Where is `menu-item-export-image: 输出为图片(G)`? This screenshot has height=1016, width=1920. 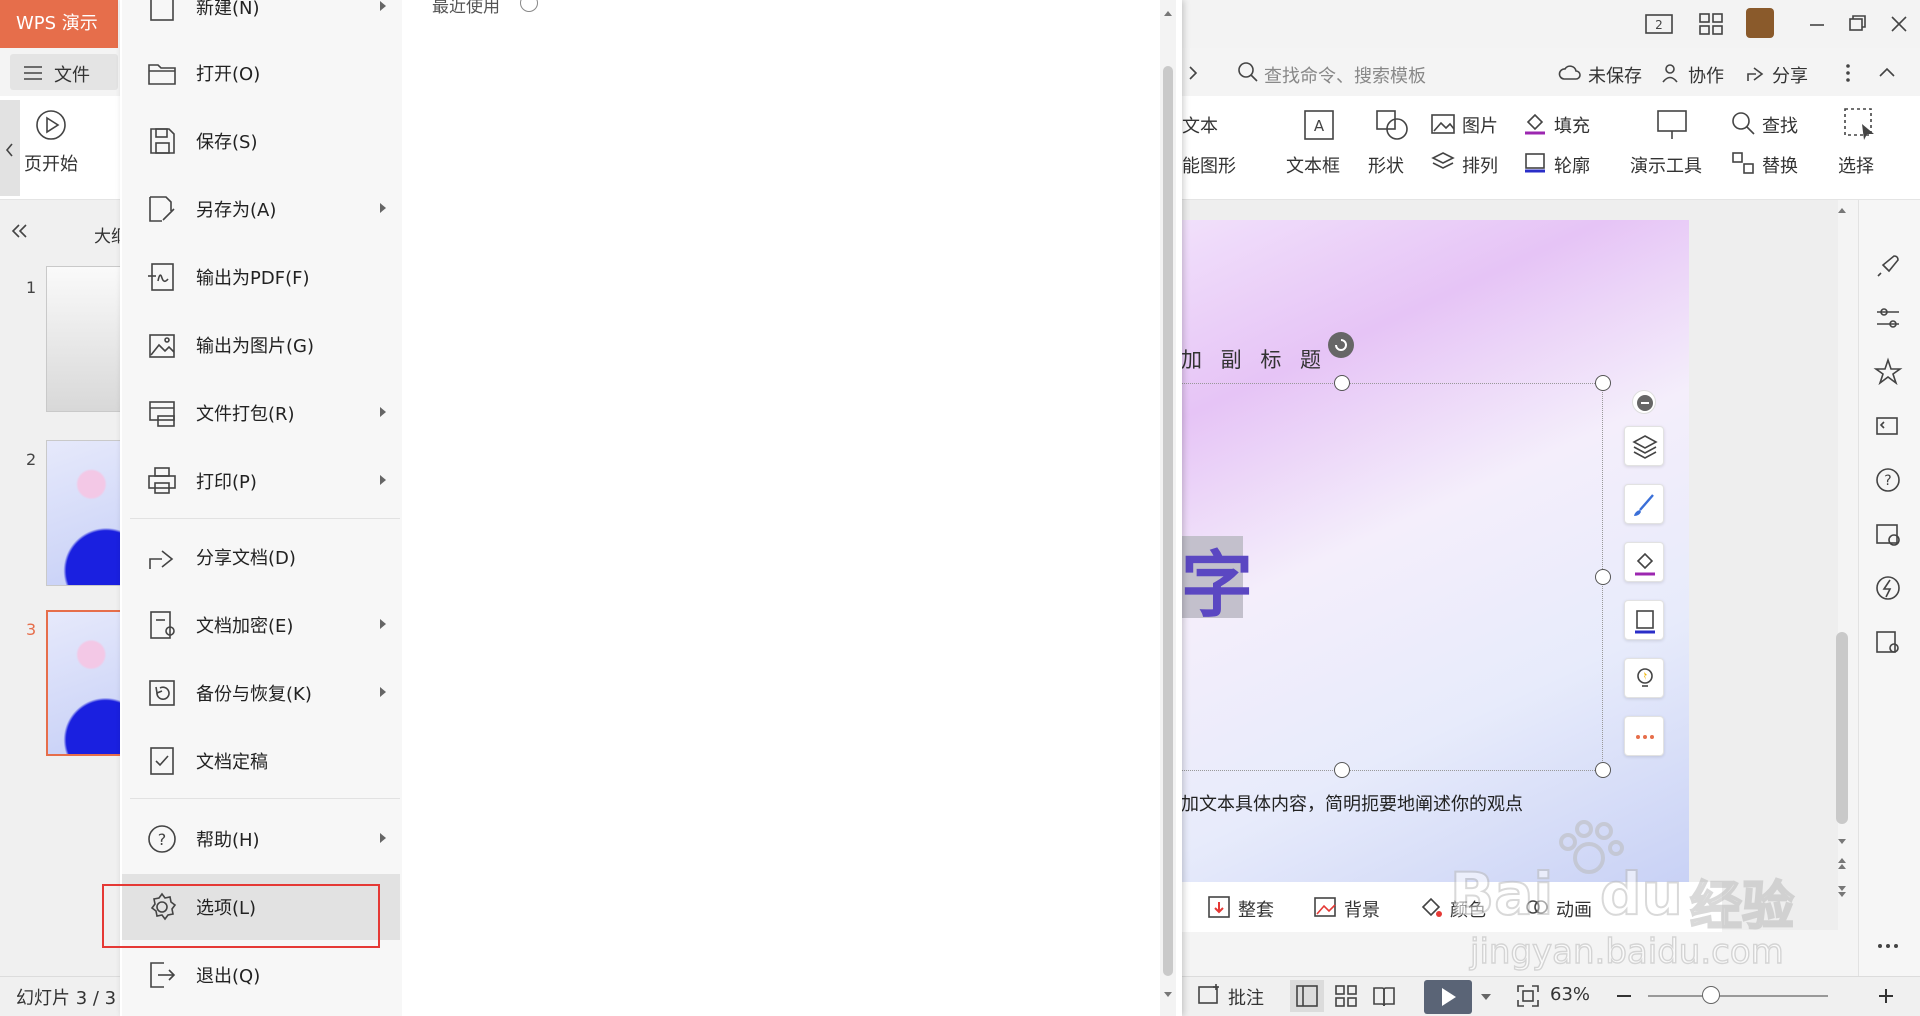 menu-item-export-image: 输出为图片(G) is located at coordinates (261, 345).